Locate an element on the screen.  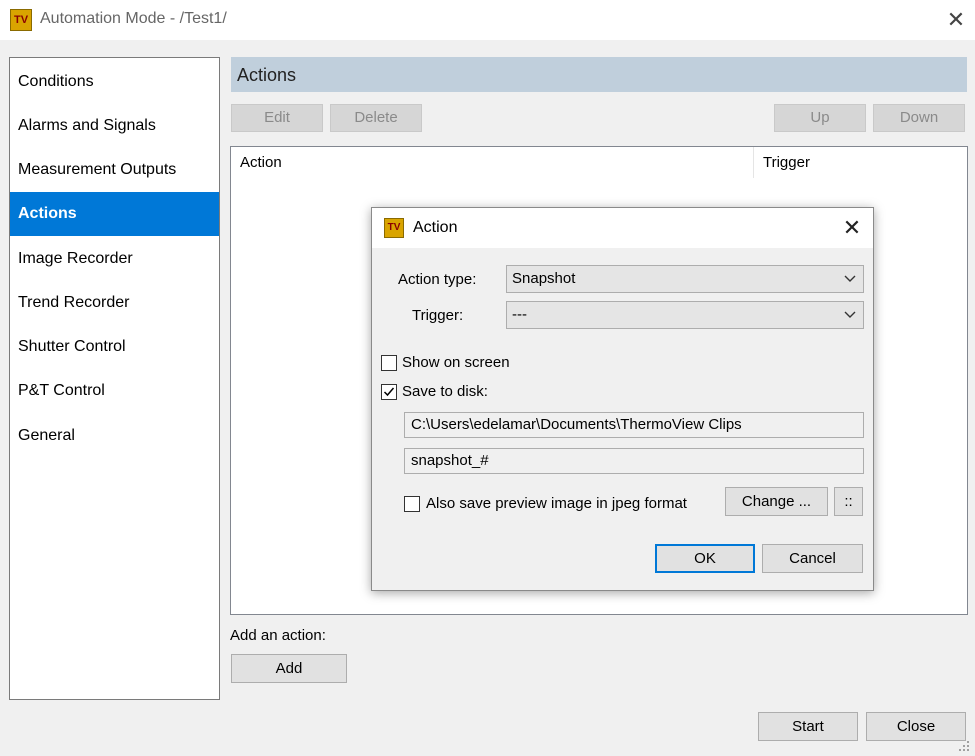
sidebar-item-conditions: Conditions is located at coordinates (114, 82).